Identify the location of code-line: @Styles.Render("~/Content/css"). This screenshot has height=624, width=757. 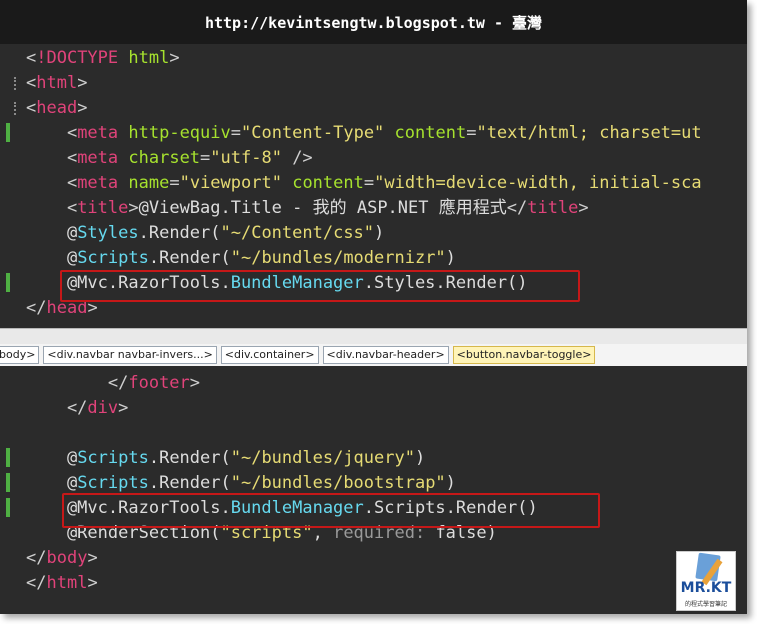
(373, 233).